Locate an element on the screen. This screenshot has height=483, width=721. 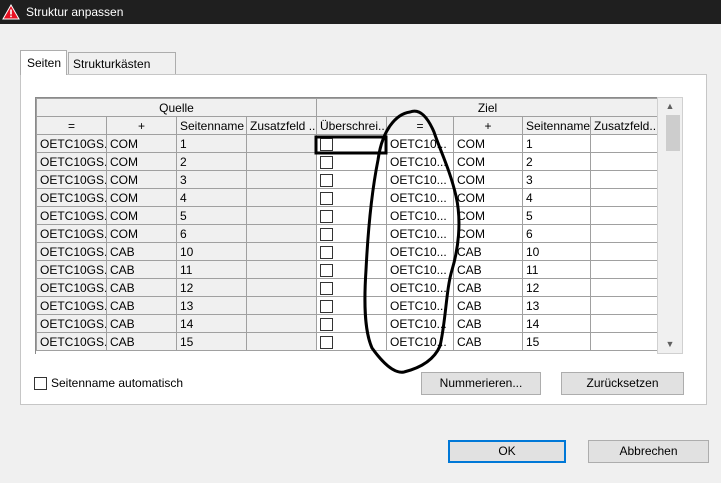
table-row: OETC10GS... COM 3 OETC10... COM 3 is located at coordinates (346, 179).